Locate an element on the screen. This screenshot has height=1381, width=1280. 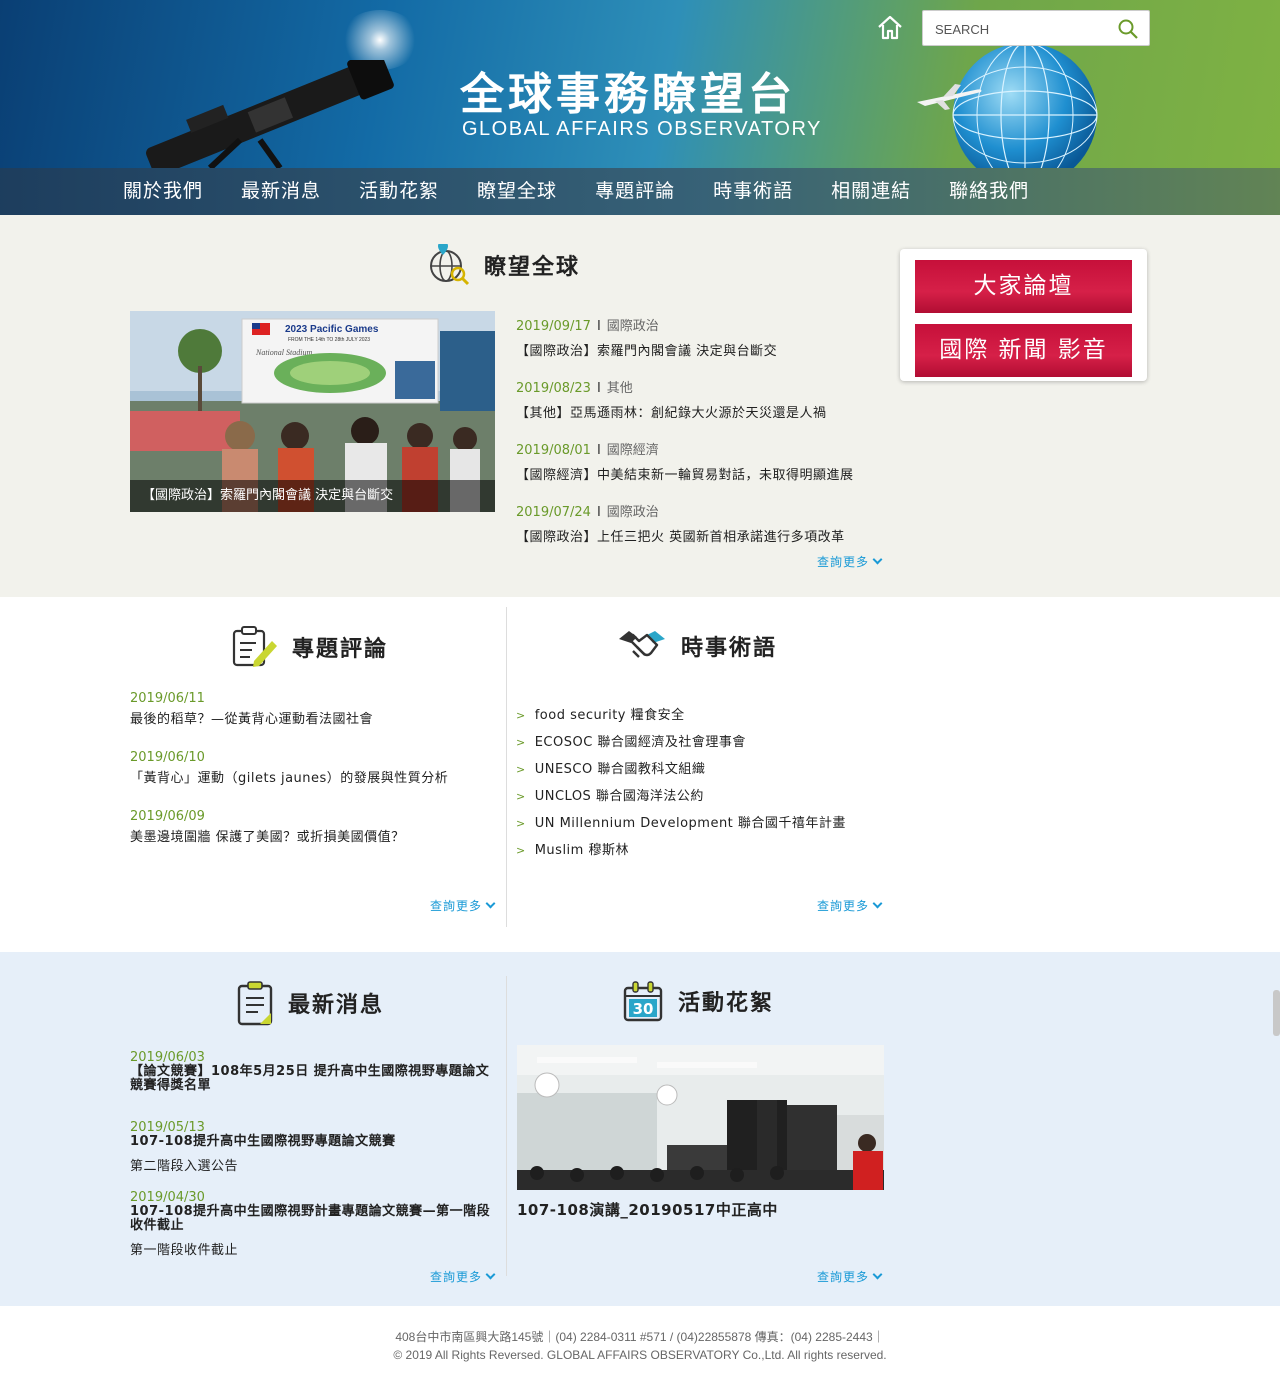
latest-headline: 107-108提升高中生國際視野專題論文競賽 is located at coordinates (315, 1142).